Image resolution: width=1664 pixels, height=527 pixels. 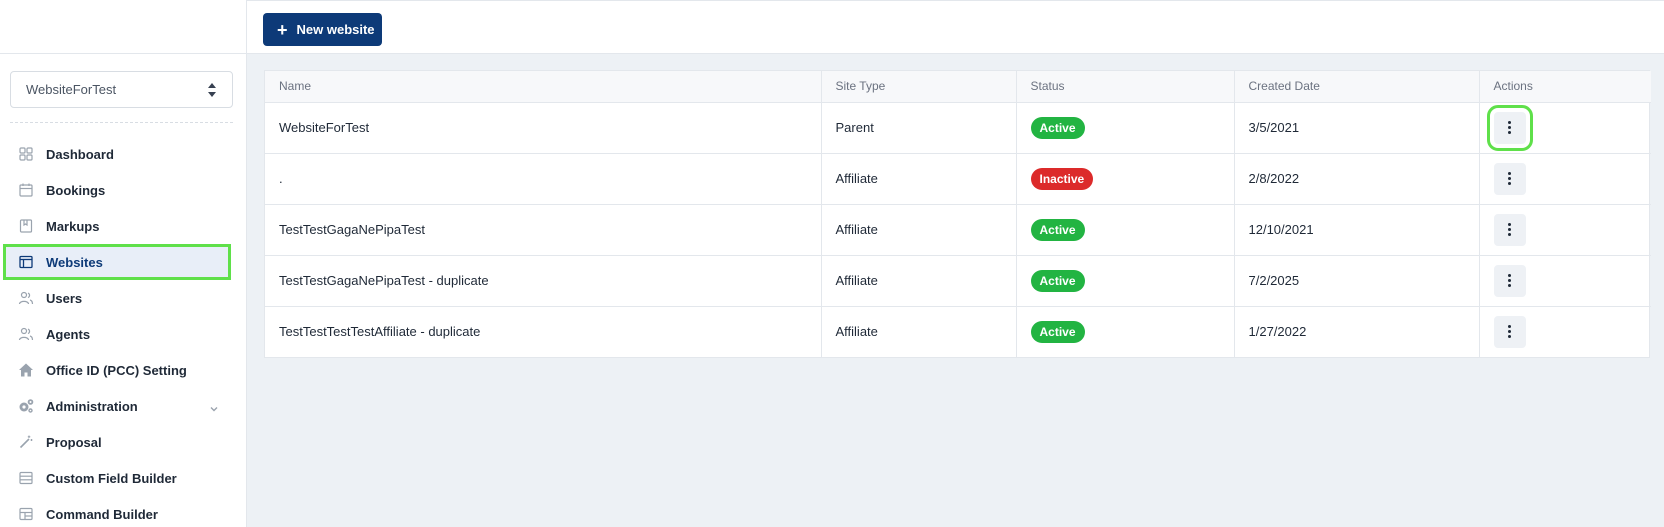 What do you see at coordinates (74, 262) in the screenshot?
I see `sidebar-item-label: Websites` at bounding box center [74, 262].